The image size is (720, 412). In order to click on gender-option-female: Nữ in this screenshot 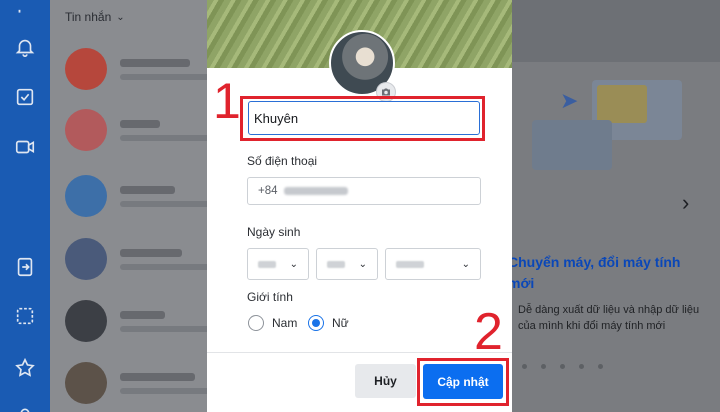, I will do `click(328, 323)`.